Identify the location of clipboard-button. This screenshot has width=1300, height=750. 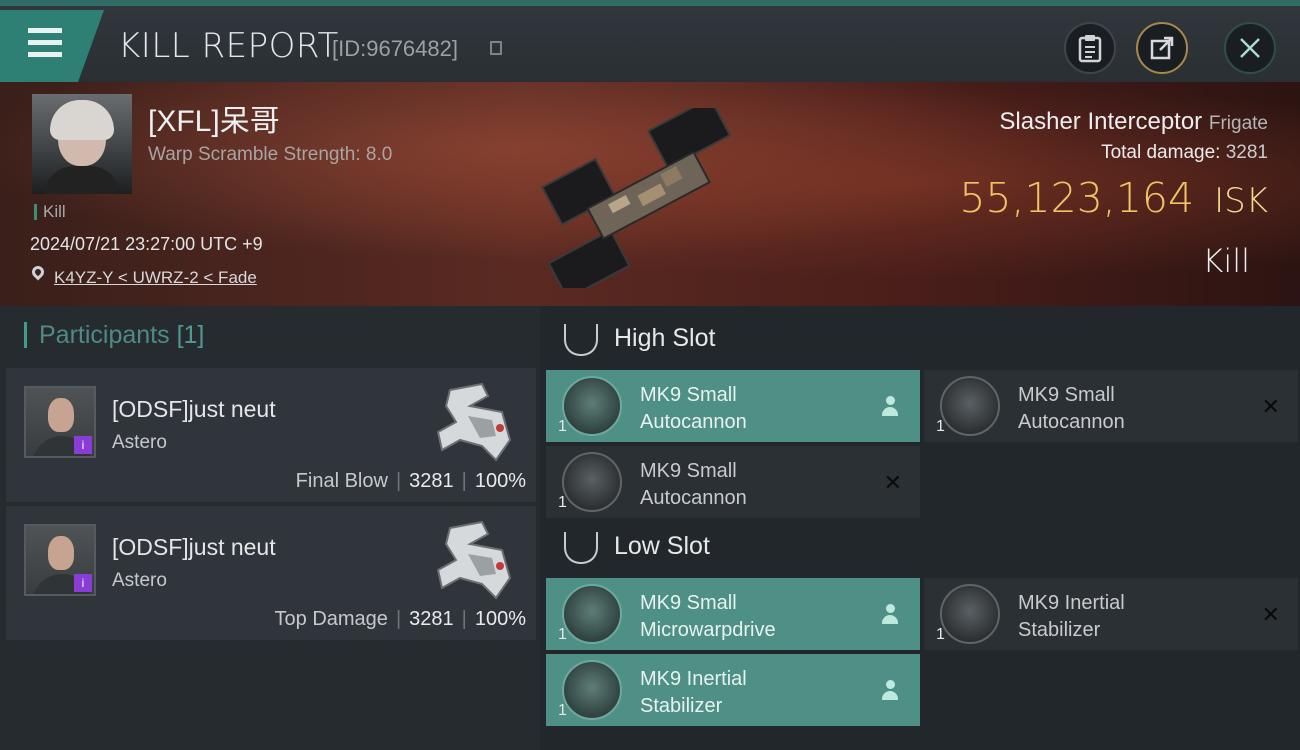
(1090, 48).